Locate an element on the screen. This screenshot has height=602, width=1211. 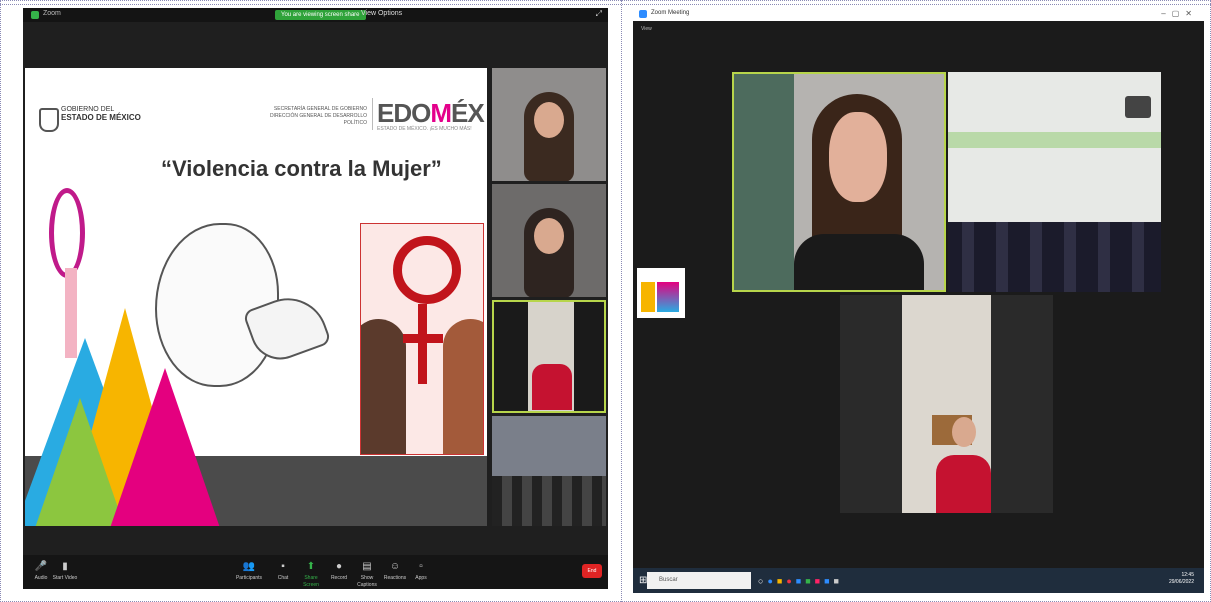
chat-label: Chat is located at coordinates (283, 578).